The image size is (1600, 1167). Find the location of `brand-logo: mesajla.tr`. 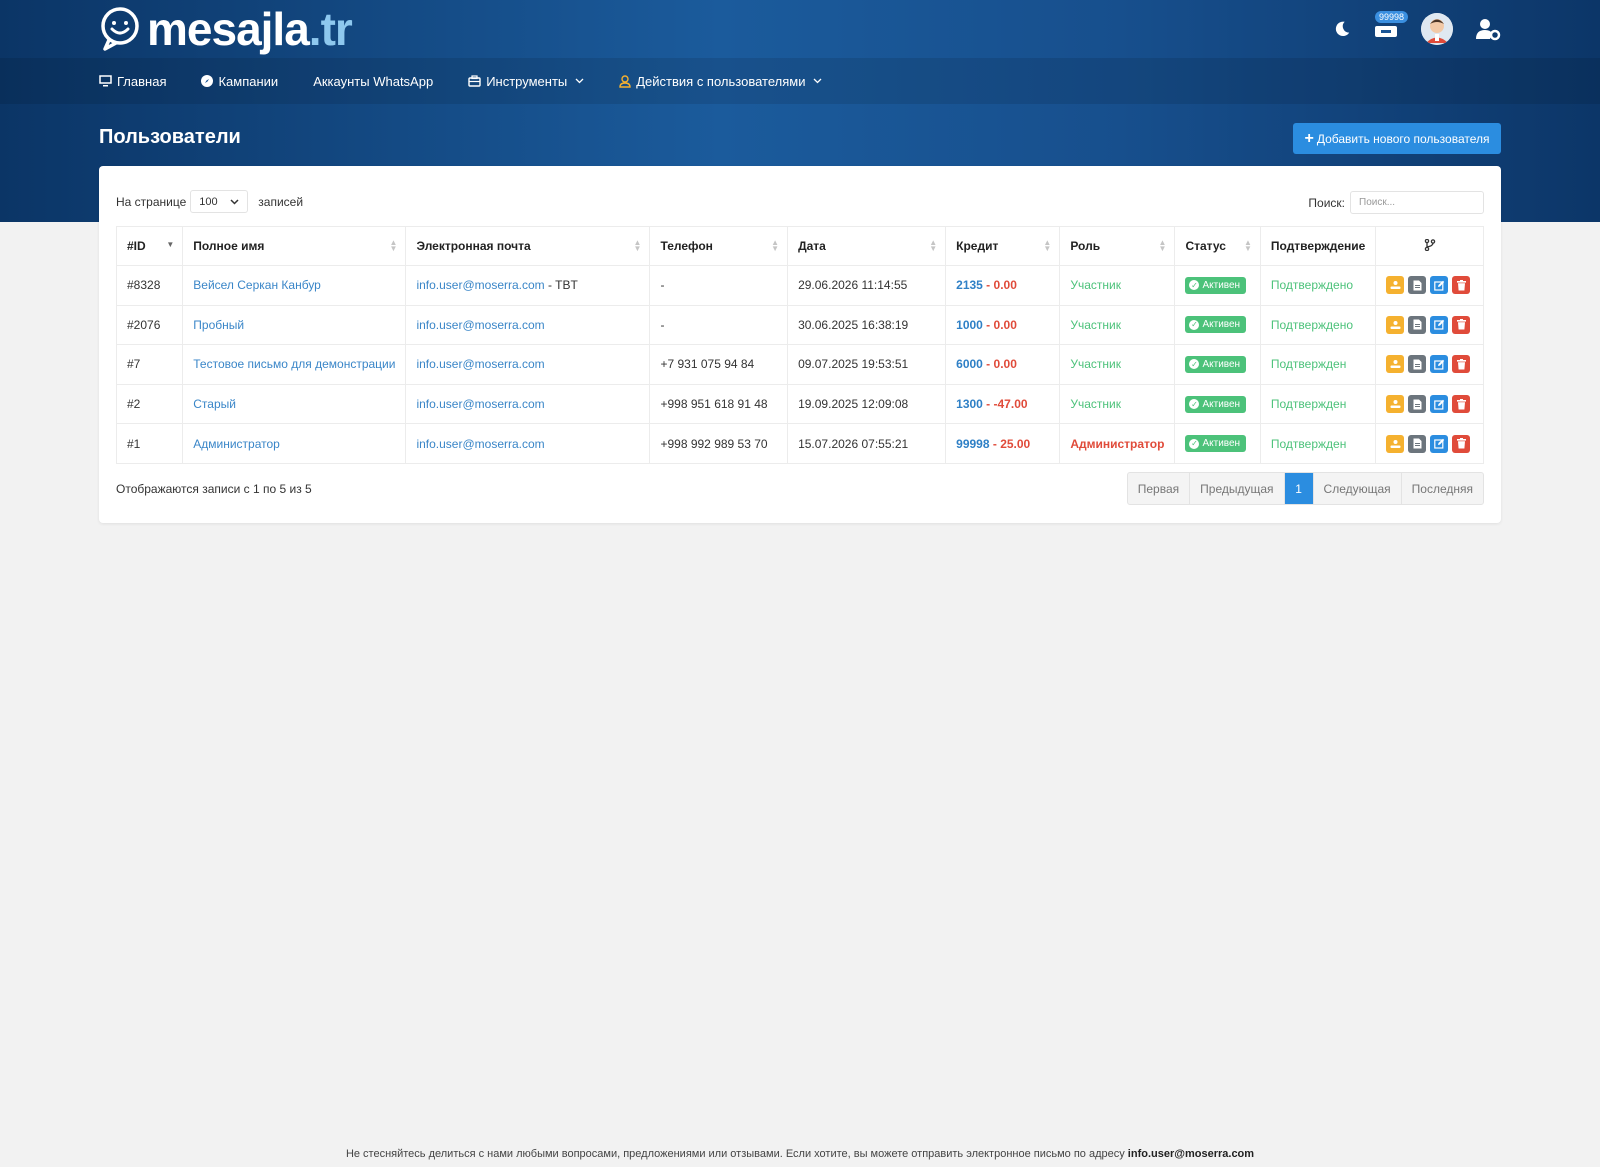

brand-logo: mesajla.tr is located at coordinates (226, 29).